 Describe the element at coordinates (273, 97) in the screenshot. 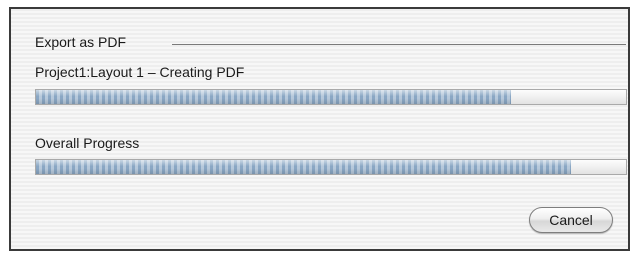

I see `task-progress-fill` at that location.